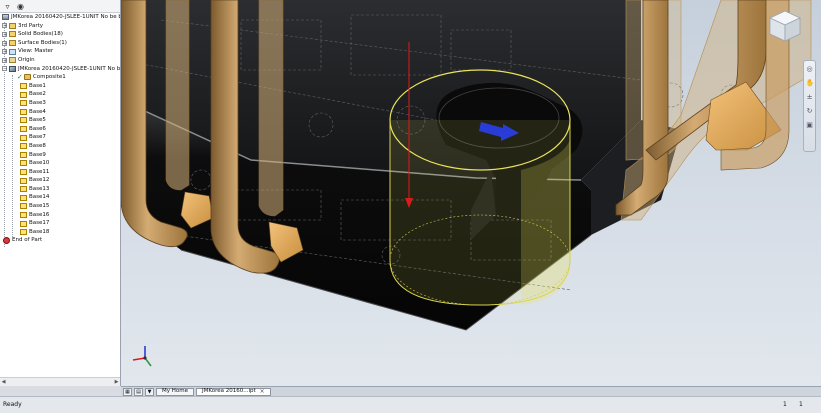 This screenshot has width=821, height=413. Describe the element at coordinates (810, 97) in the screenshot. I see `zoom-icon: ±` at that location.